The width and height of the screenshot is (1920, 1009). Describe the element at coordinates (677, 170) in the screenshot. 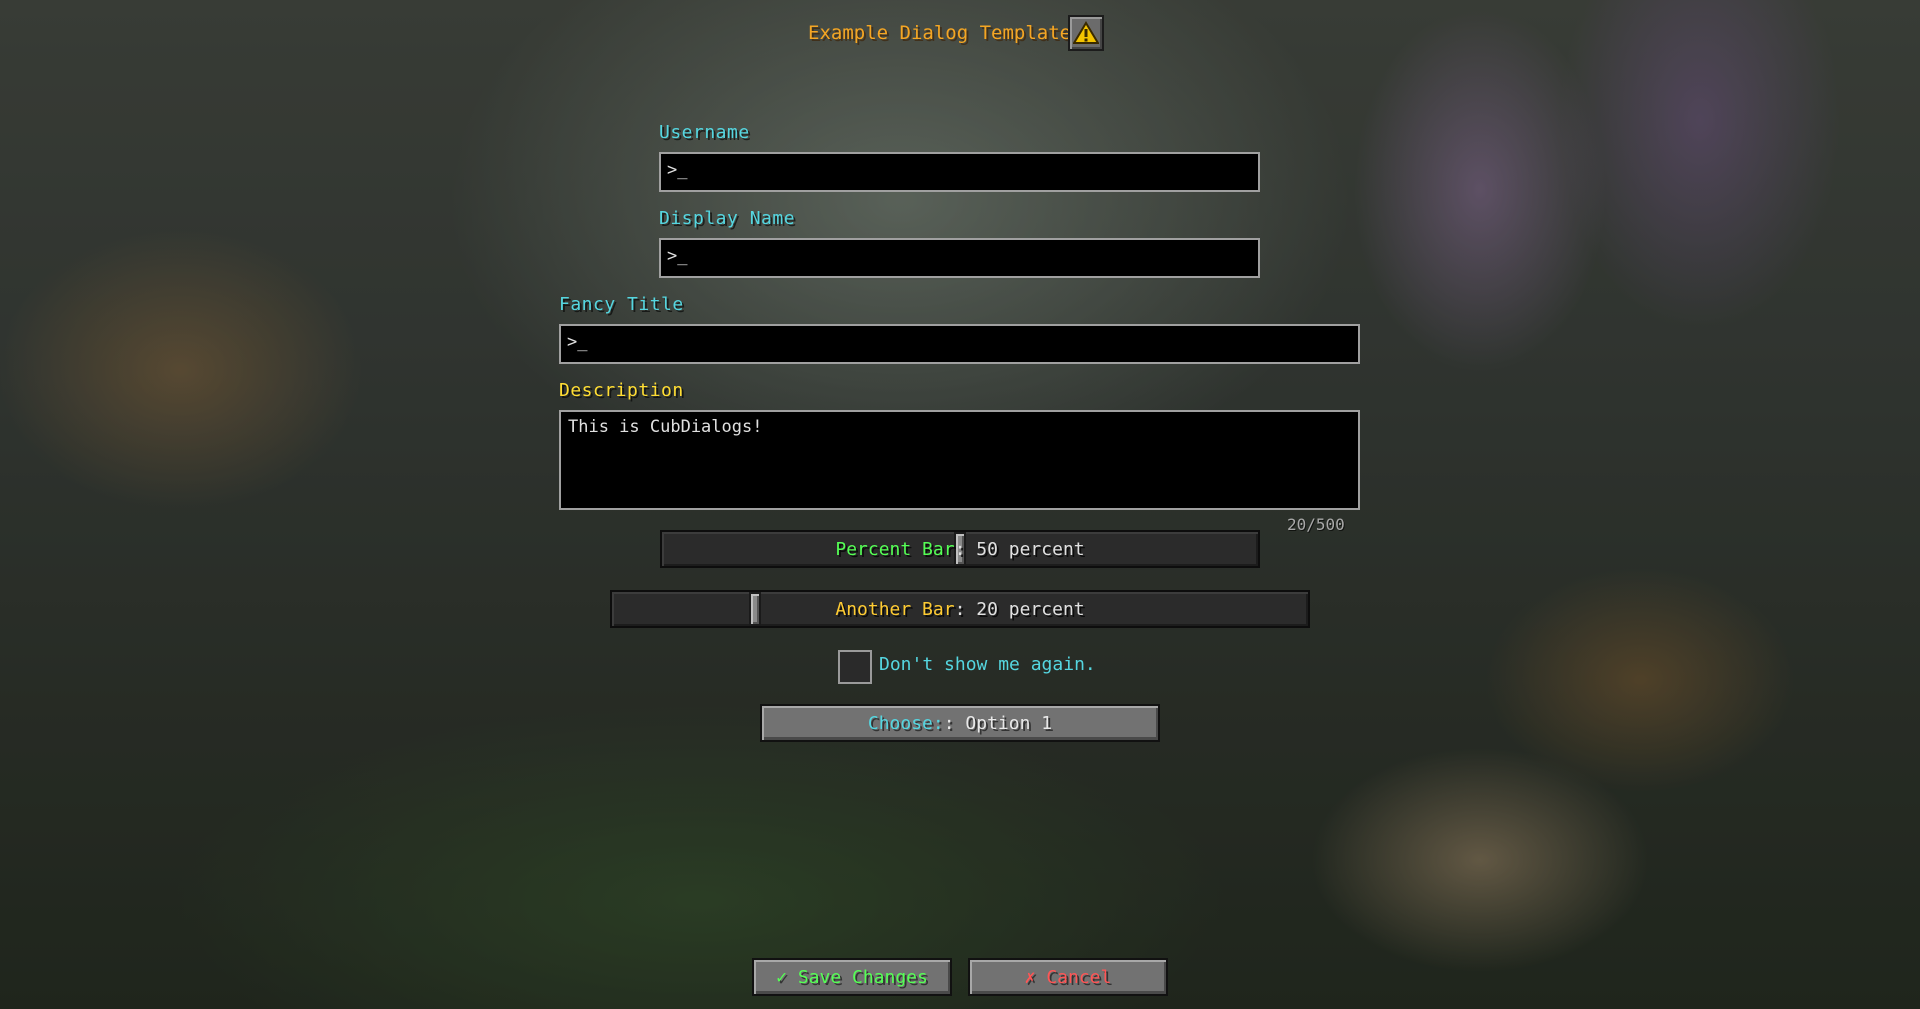

I see `username-value: >_` at that location.